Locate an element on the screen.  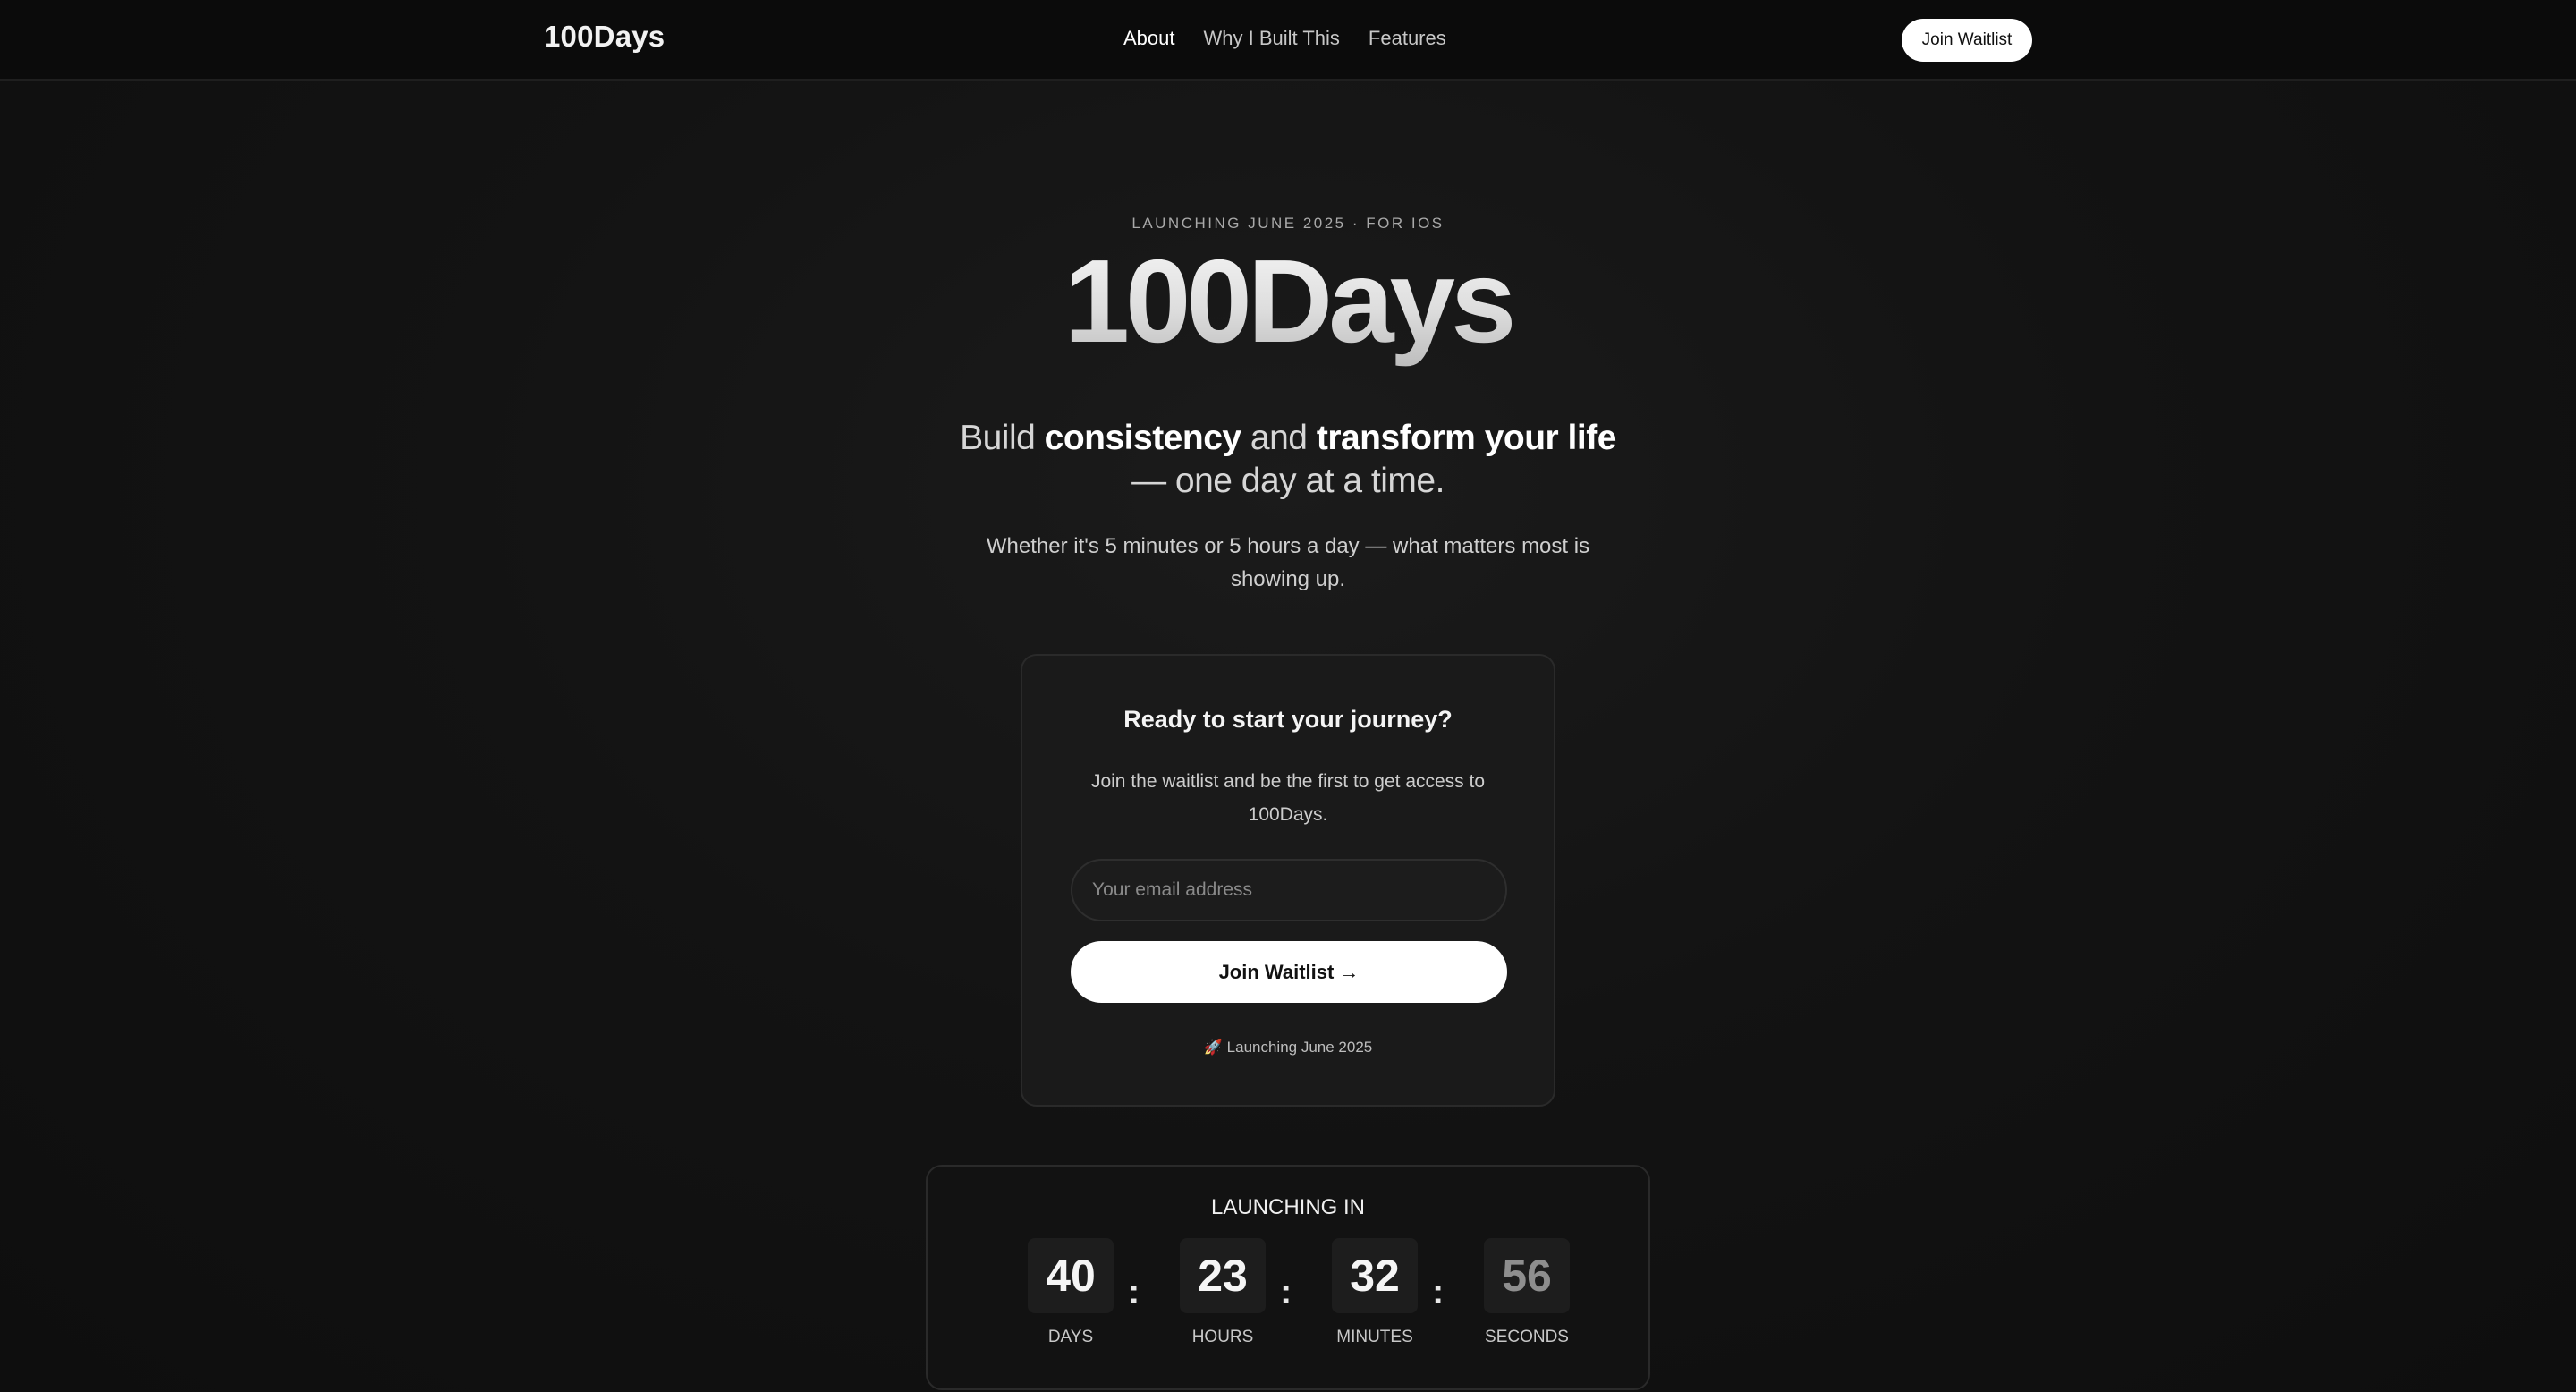
tagline-emphasis-consistency: consistency is located at coordinates (1142, 438).